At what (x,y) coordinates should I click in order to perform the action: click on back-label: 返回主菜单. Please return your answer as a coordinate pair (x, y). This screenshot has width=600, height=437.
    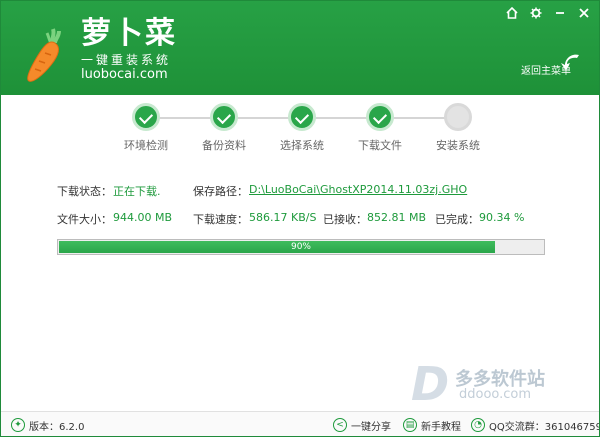
    Looking at the image, I should click on (546, 71).